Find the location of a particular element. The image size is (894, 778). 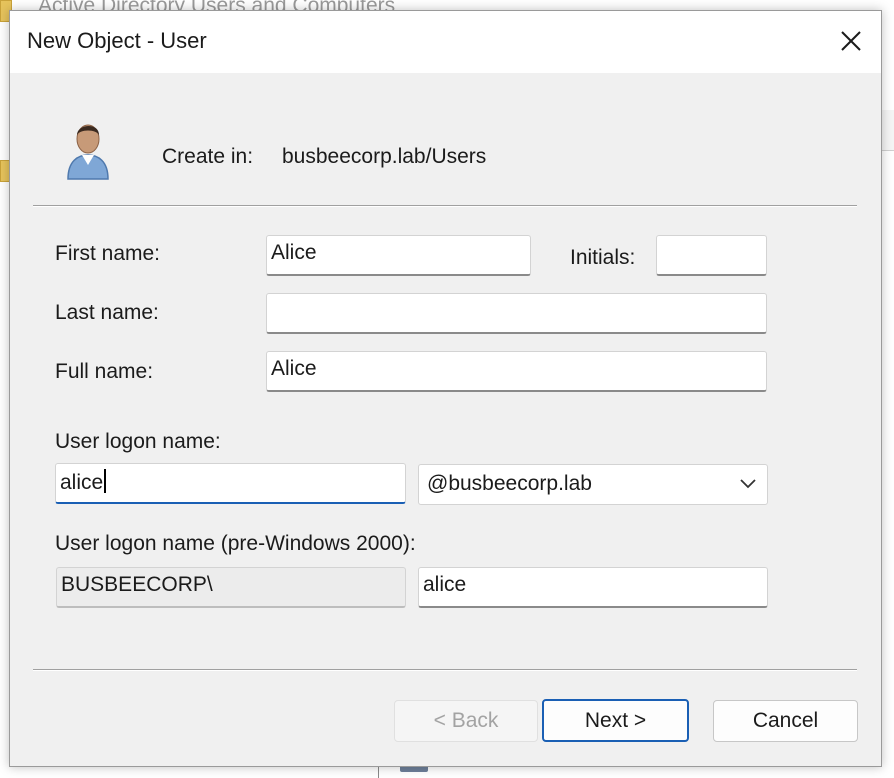

close-icon is located at coordinates (851, 41).